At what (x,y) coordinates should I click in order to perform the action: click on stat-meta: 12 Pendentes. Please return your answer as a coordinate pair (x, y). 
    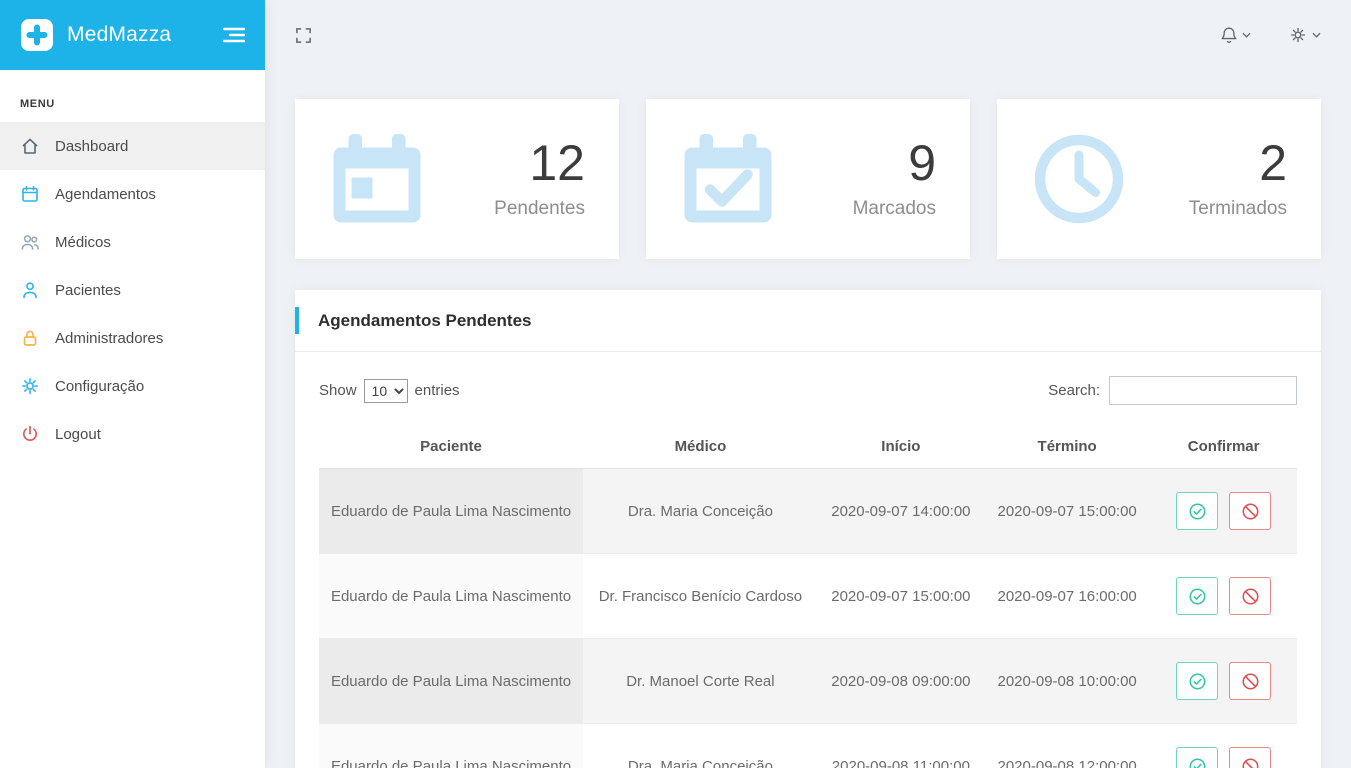
    Looking at the image, I should click on (539, 179).